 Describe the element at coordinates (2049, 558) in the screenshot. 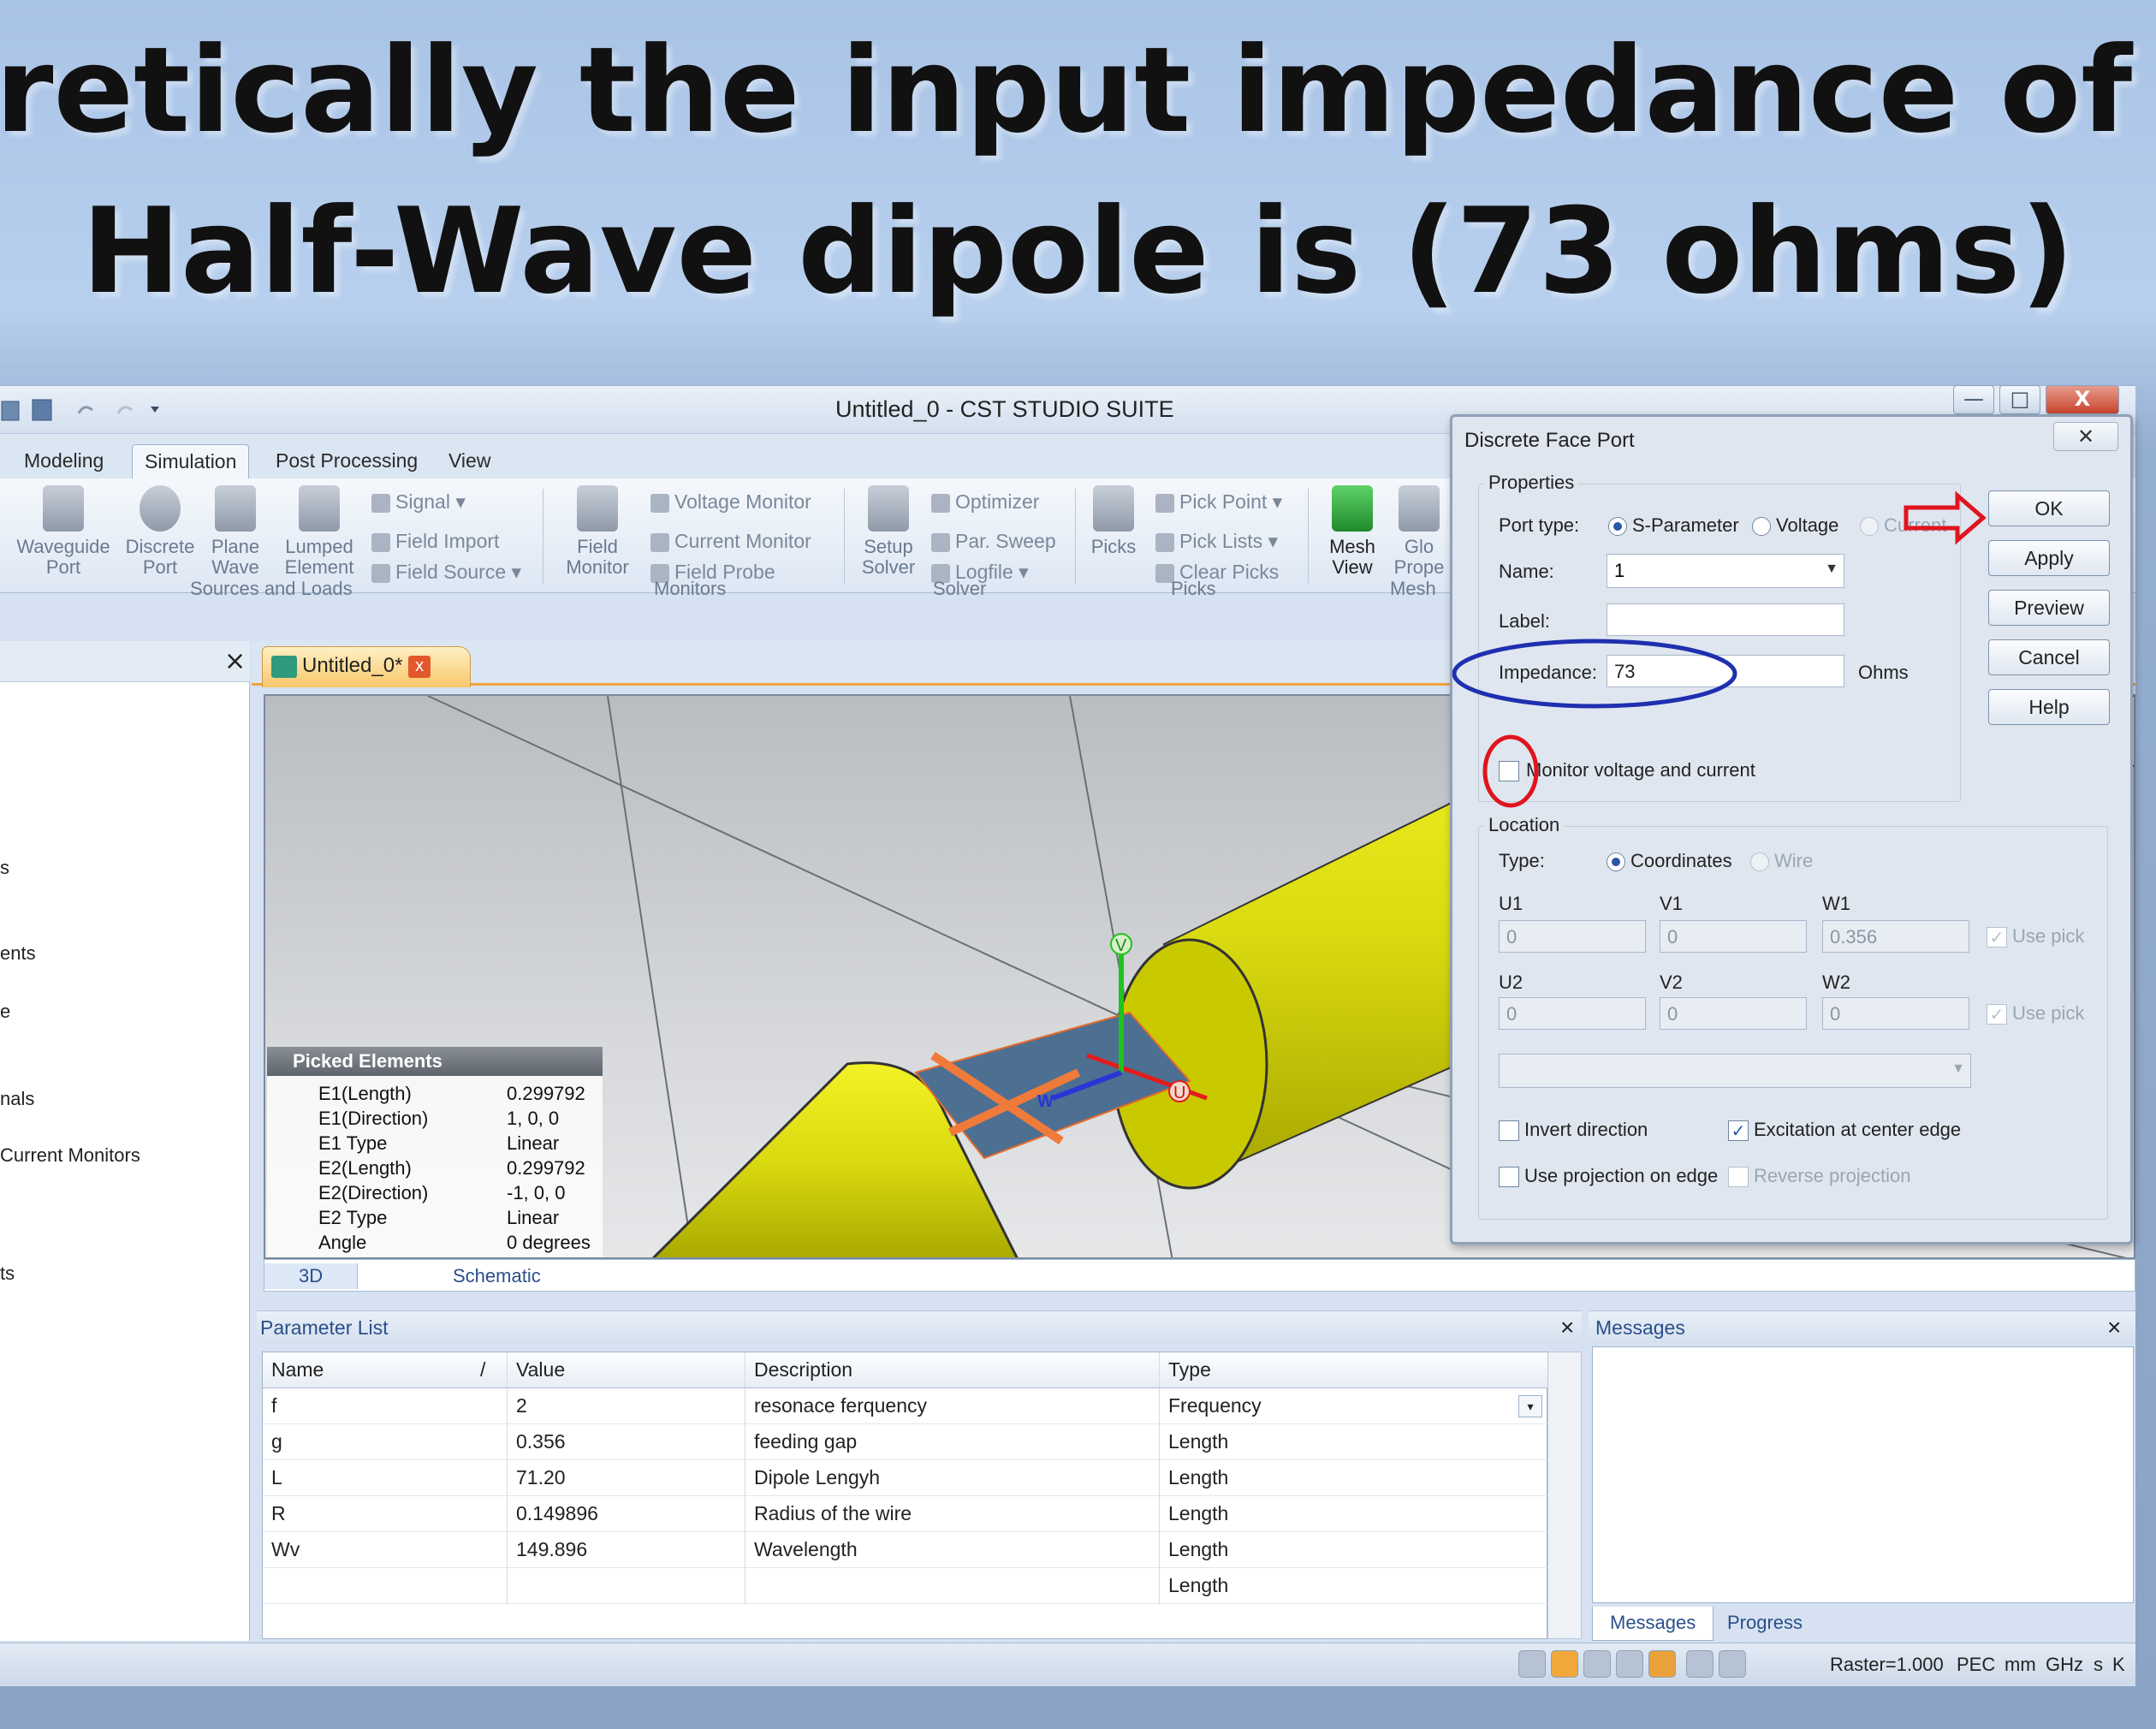

I see `apply-button: Apply` at that location.